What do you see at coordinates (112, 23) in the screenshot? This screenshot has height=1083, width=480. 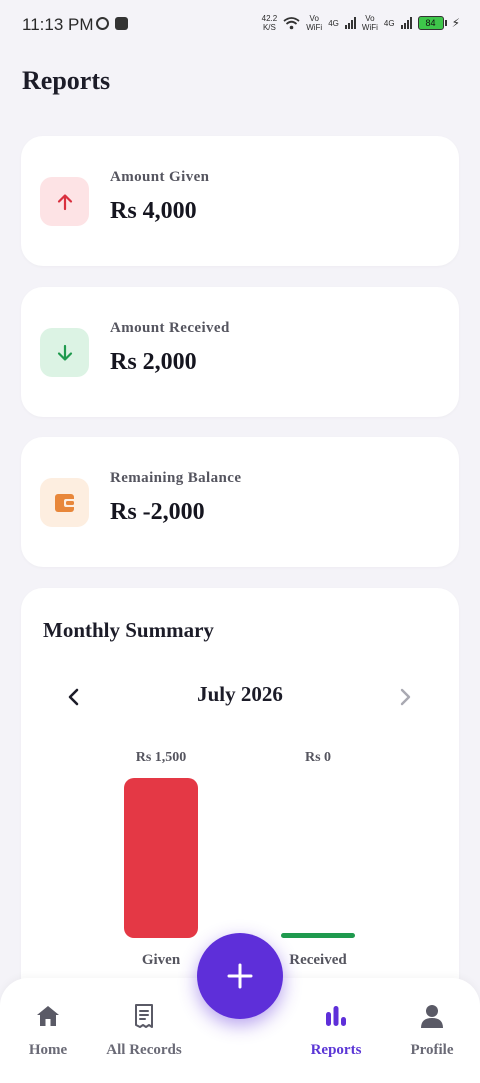 I see `status-notification-icons` at bounding box center [112, 23].